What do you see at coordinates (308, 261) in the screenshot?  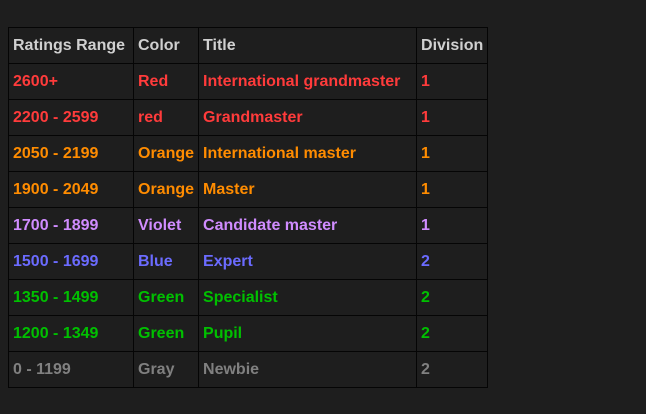 I see `cell-title: Expert` at bounding box center [308, 261].